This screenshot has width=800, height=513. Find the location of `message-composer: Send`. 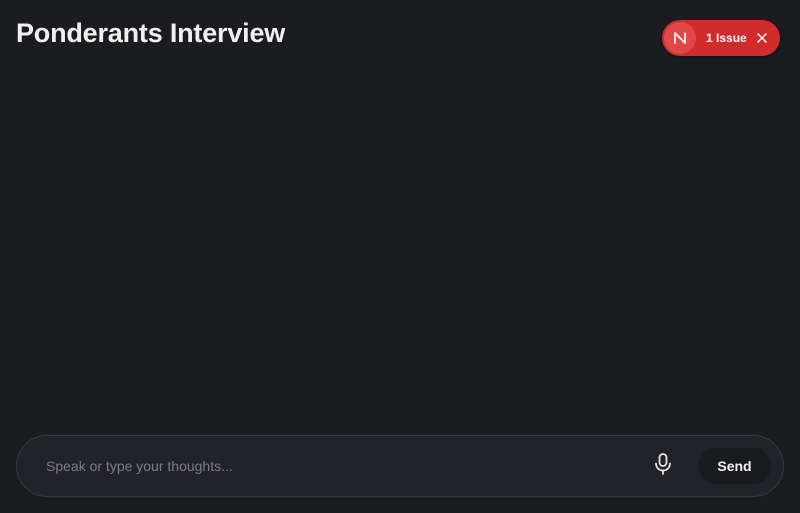

message-composer: Send is located at coordinates (400, 466).